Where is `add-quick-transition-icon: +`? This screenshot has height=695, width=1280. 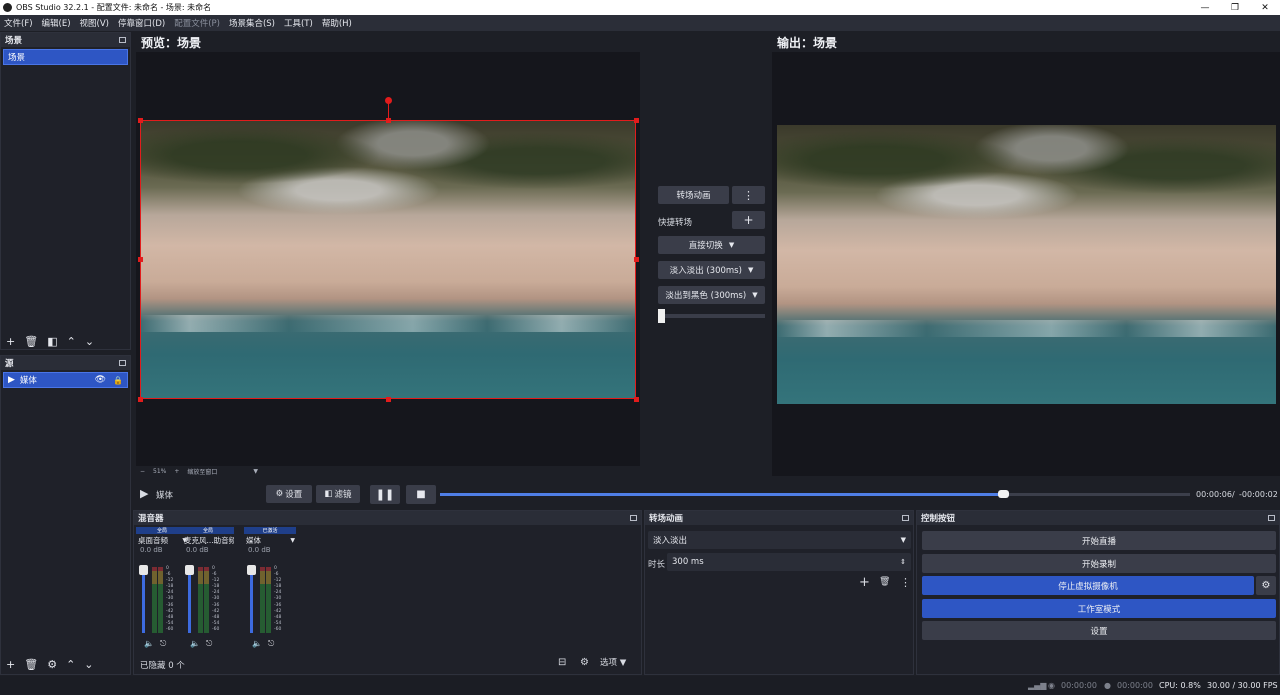 add-quick-transition-icon: + is located at coordinates (748, 220).